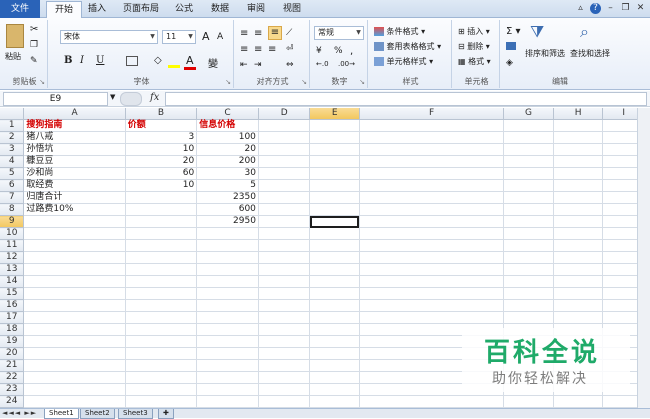 This screenshot has width=650, height=419. What do you see at coordinates (74, 210) in the screenshot?
I see `cell: 过路费10%` at bounding box center [74, 210].